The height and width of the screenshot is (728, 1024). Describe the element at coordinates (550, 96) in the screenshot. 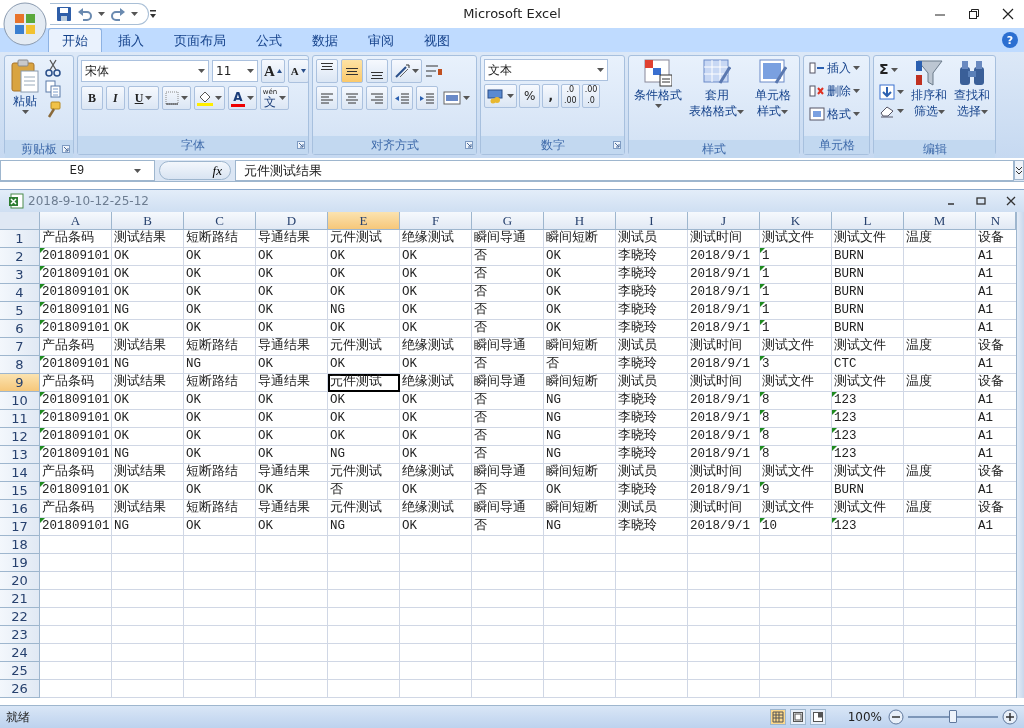

I see `comma-style-button: ,` at that location.